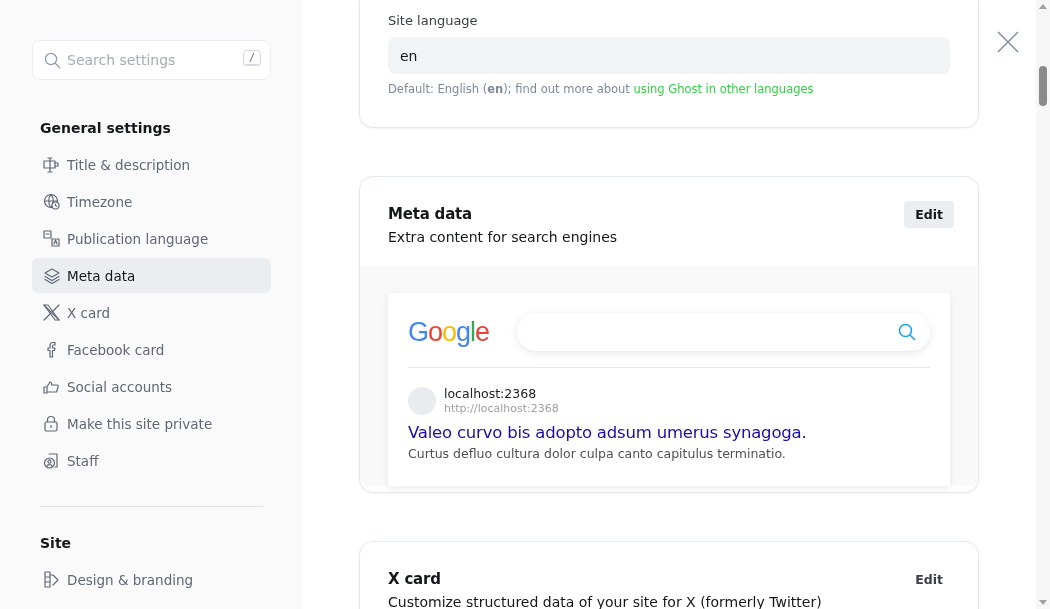  Describe the element at coordinates (151, 164) in the screenshot. I see `sidebar-item: Title & description` at that location.